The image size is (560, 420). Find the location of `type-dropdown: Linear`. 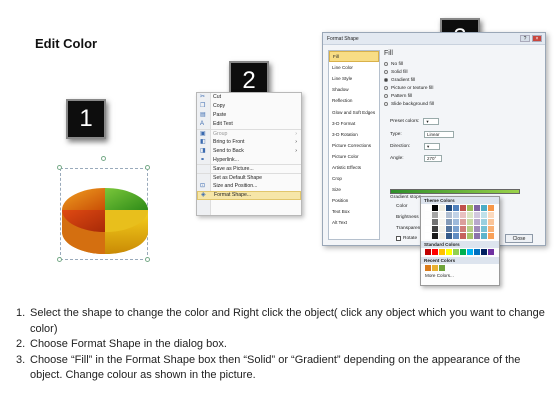

type-dropdown: Linear is located at coordinates (439, 134).